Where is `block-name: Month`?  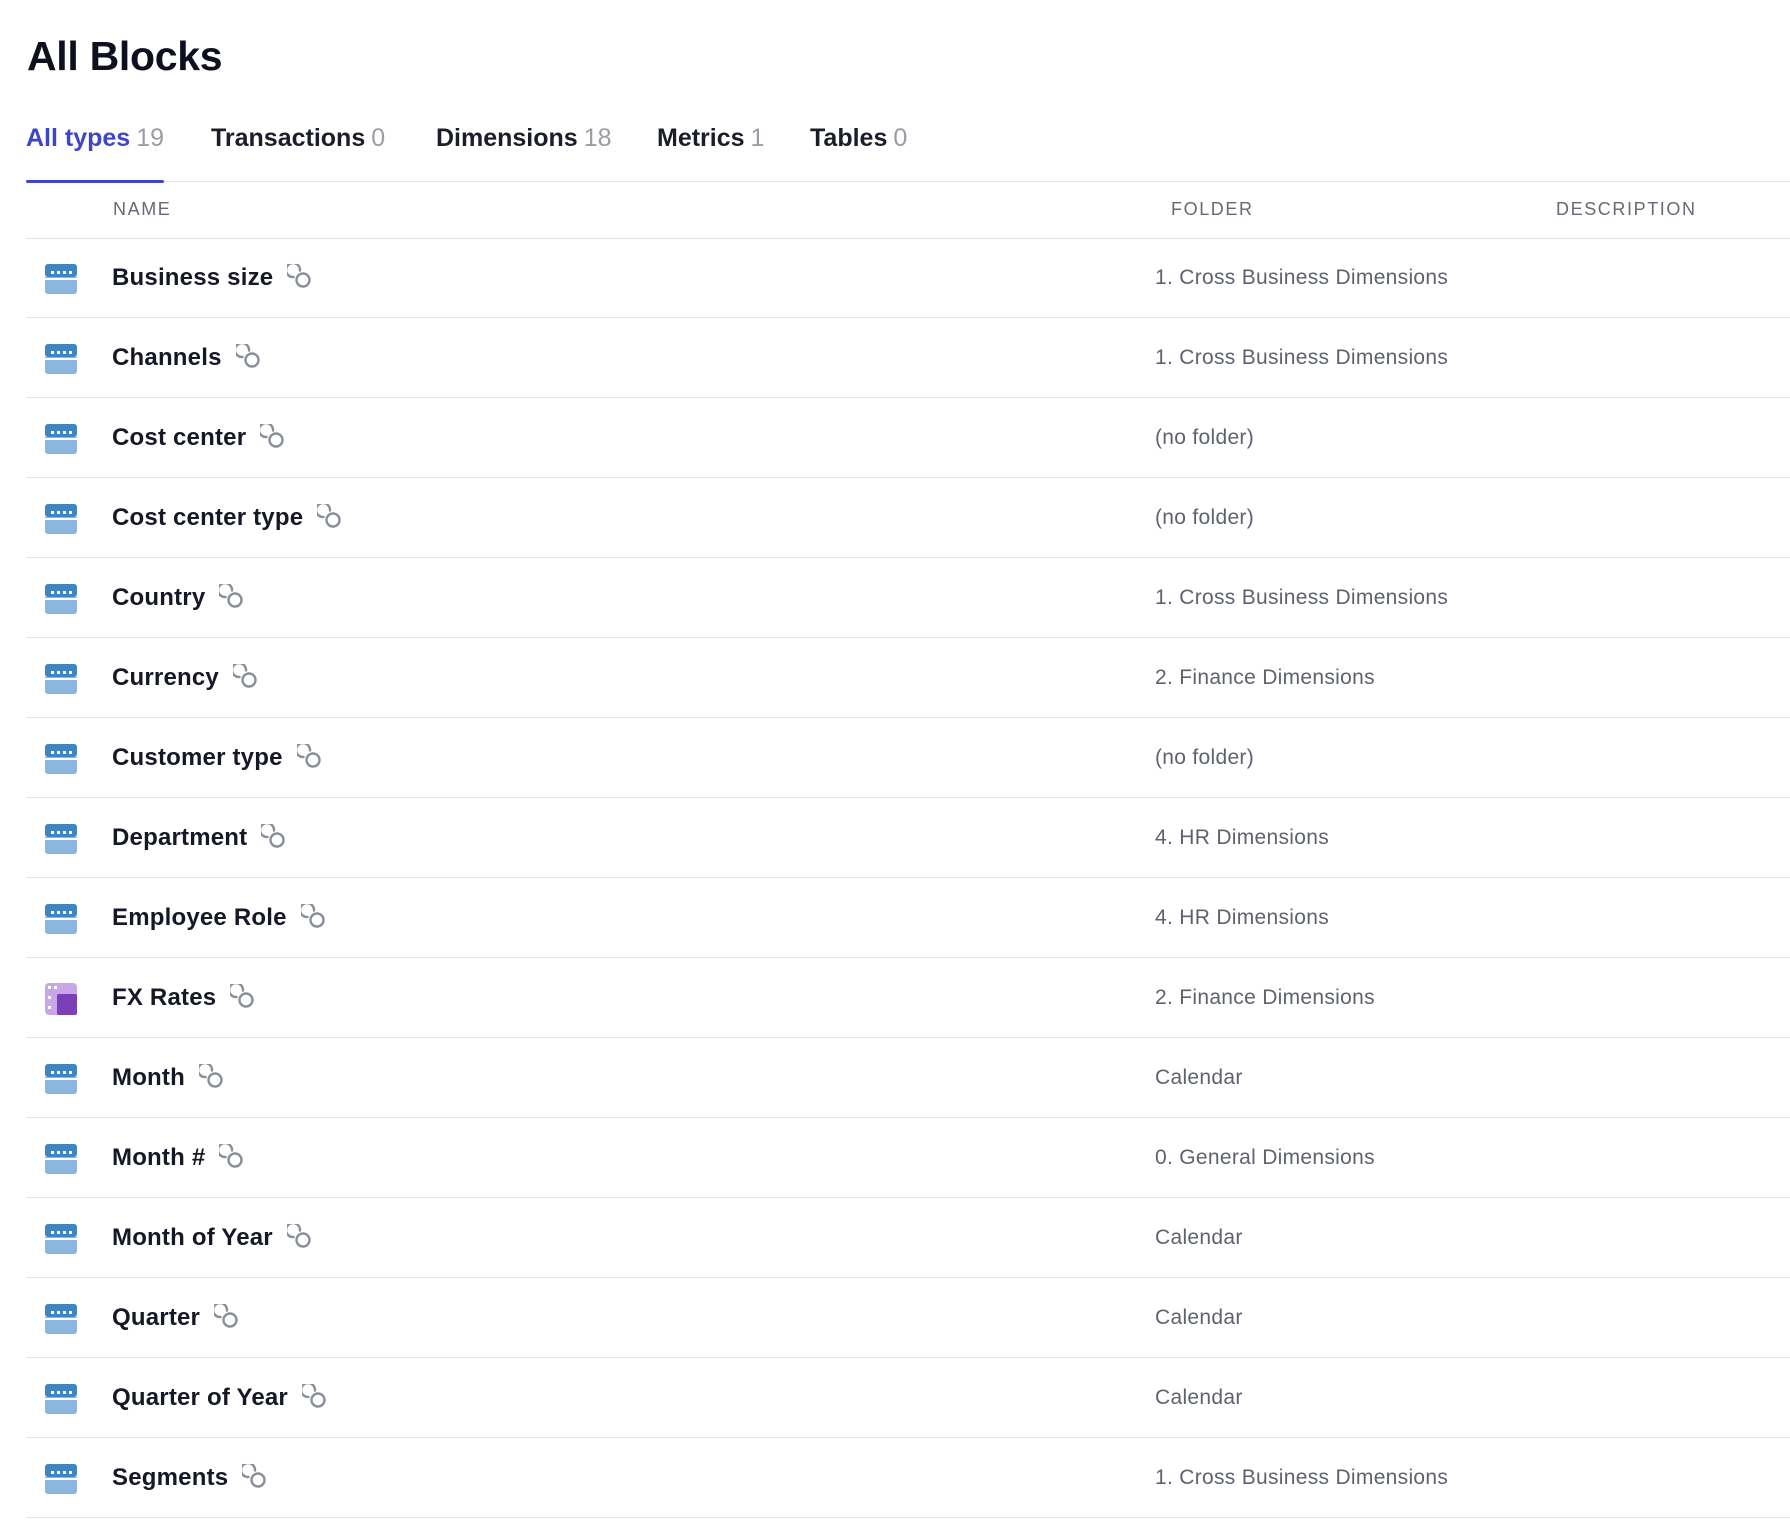 block-name: Month is located at coordinates (148, 1078).